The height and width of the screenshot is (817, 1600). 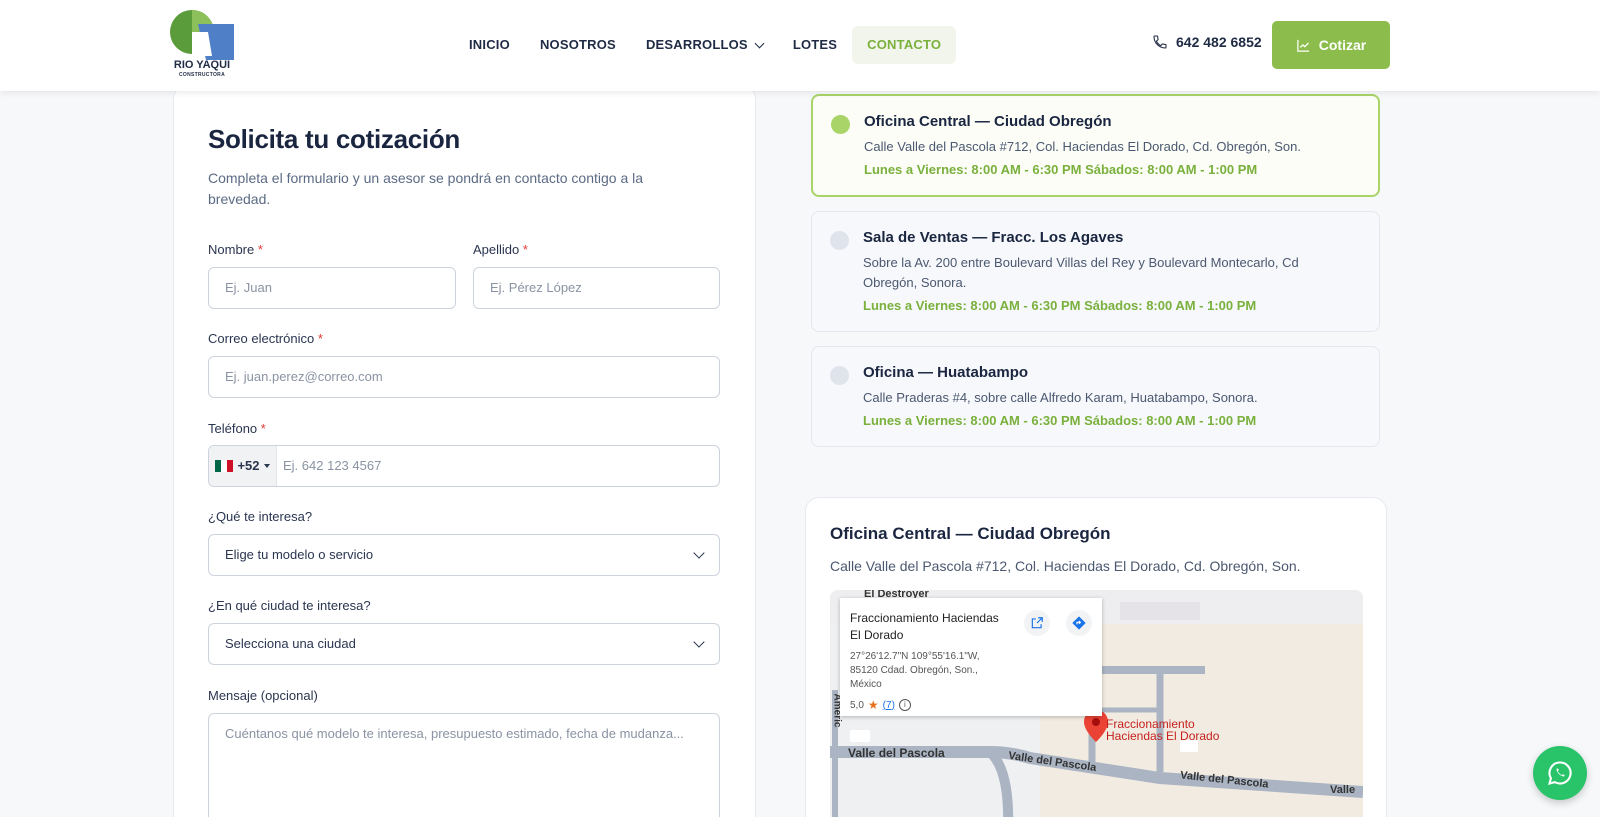 I want to click on logo-subtitle: CONSTRUCTORA, so click(x=201, y=75).